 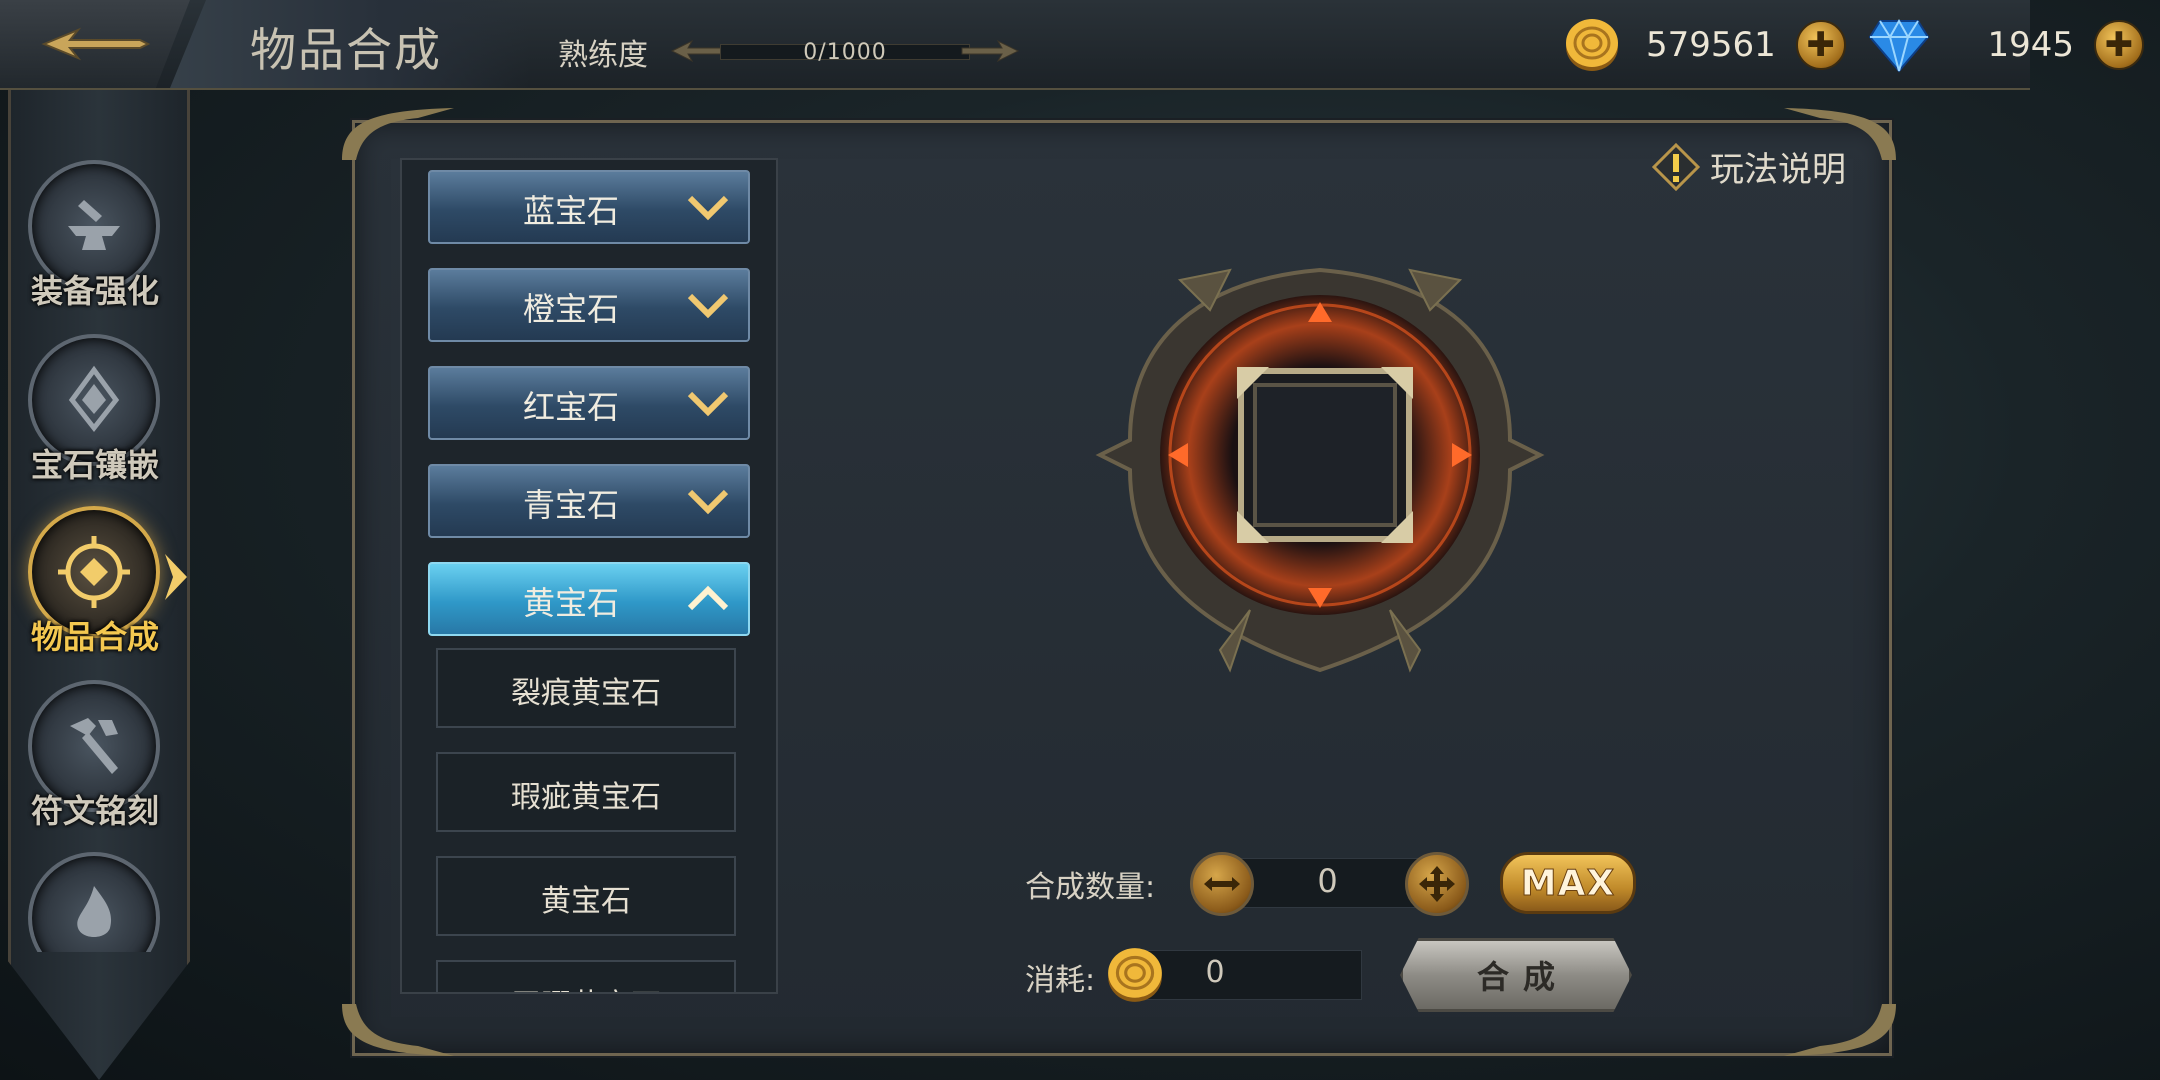 I want to click on cost-label: 消耗:, so click(x=1060, y=980).